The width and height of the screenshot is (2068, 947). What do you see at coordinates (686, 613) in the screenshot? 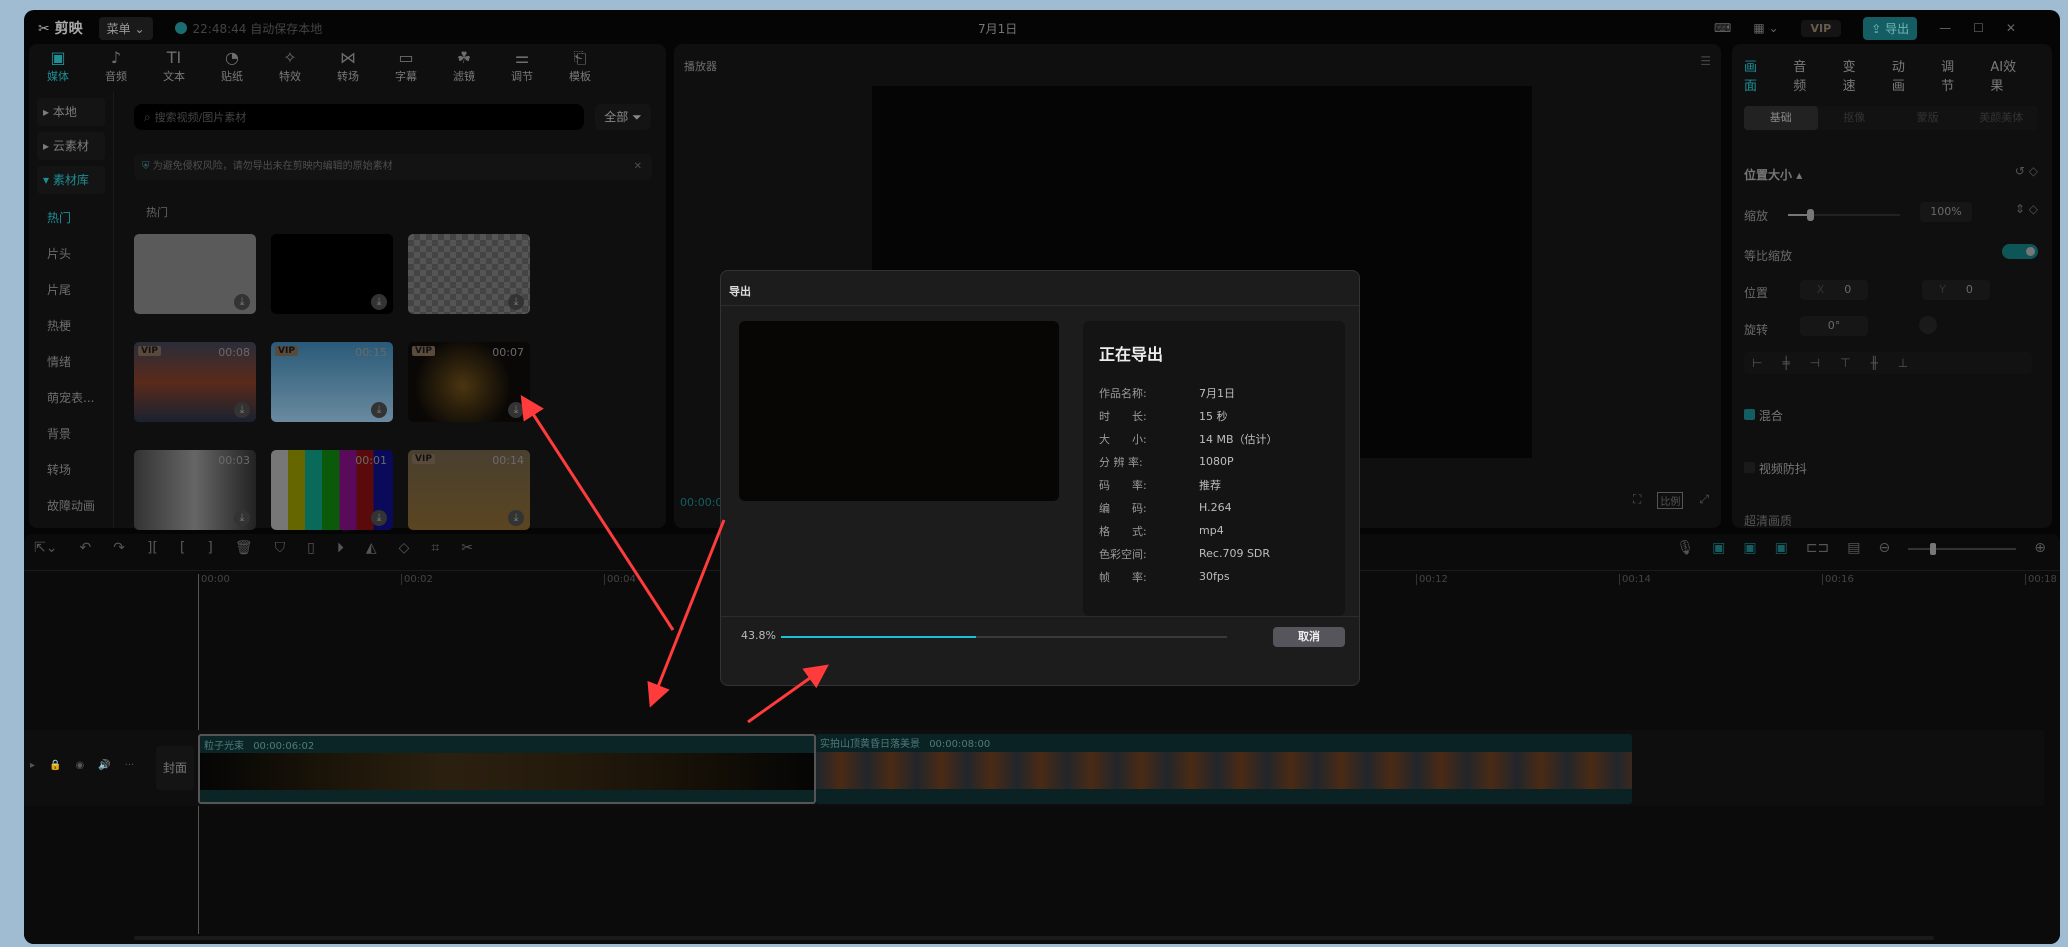
I see `arrow-to-clip` at bounding box center [686, 613].